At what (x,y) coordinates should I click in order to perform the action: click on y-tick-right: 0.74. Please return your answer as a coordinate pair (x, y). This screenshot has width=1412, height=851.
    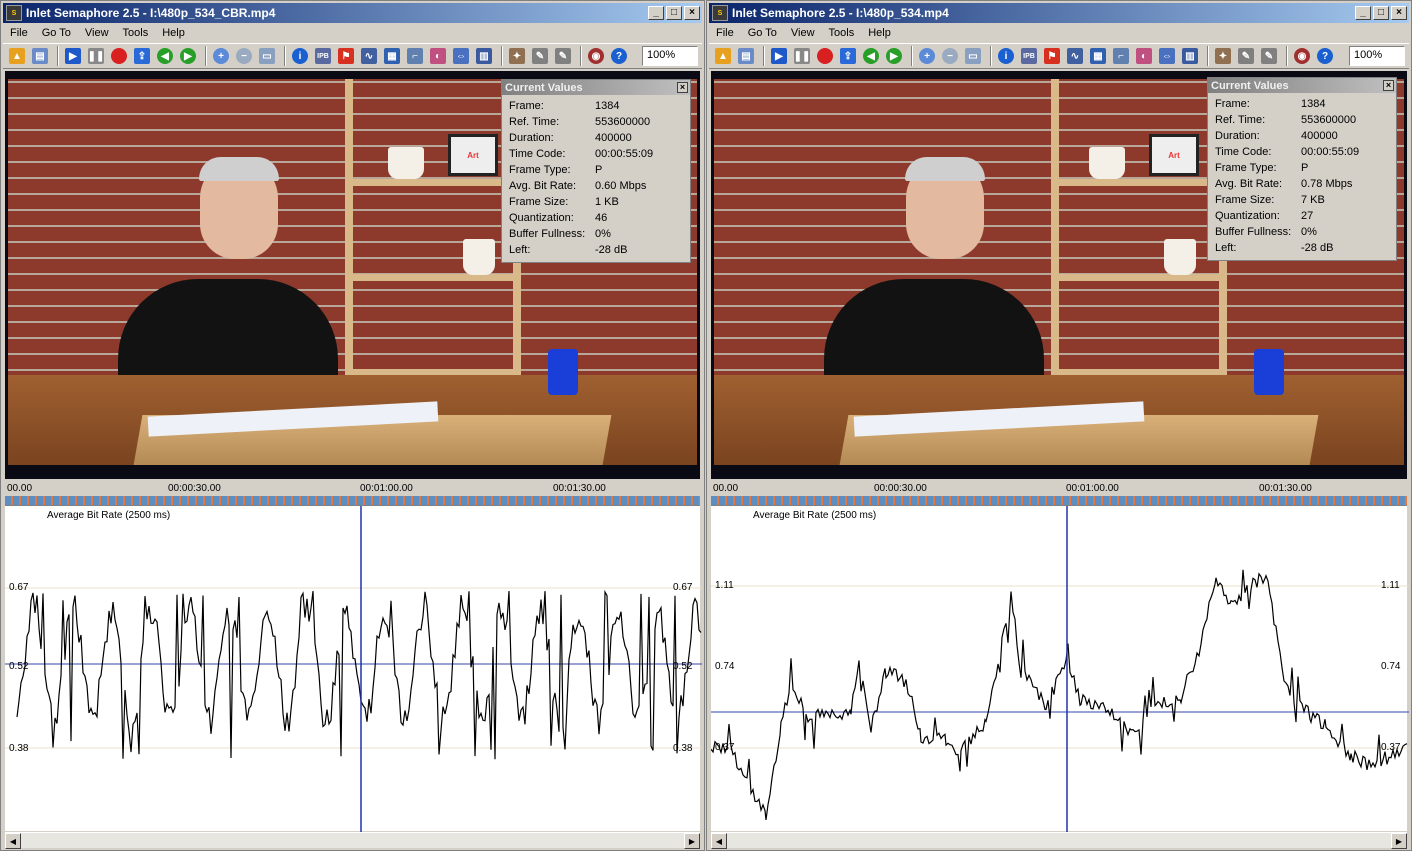
    Looking at the image, I should click on (1391, 666).